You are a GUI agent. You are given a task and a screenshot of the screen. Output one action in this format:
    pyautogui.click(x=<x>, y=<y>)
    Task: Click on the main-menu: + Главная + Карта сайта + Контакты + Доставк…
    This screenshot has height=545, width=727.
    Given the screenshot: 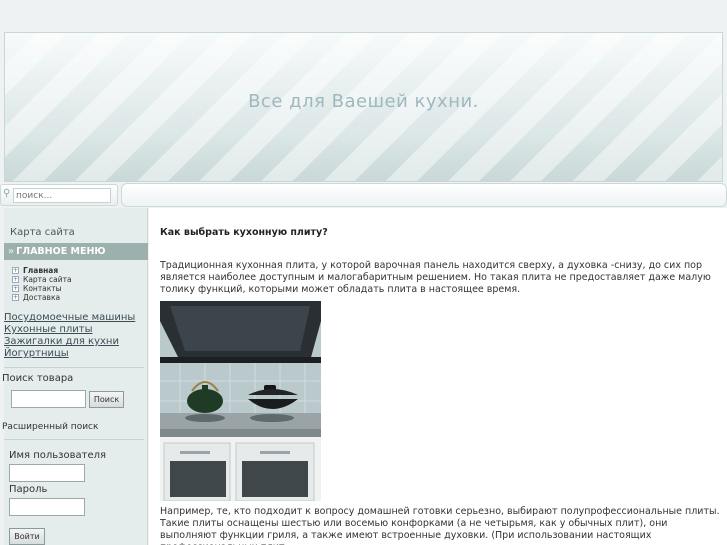 What is the action you would take?
    pyautogui.click(x=42, y=284)
    